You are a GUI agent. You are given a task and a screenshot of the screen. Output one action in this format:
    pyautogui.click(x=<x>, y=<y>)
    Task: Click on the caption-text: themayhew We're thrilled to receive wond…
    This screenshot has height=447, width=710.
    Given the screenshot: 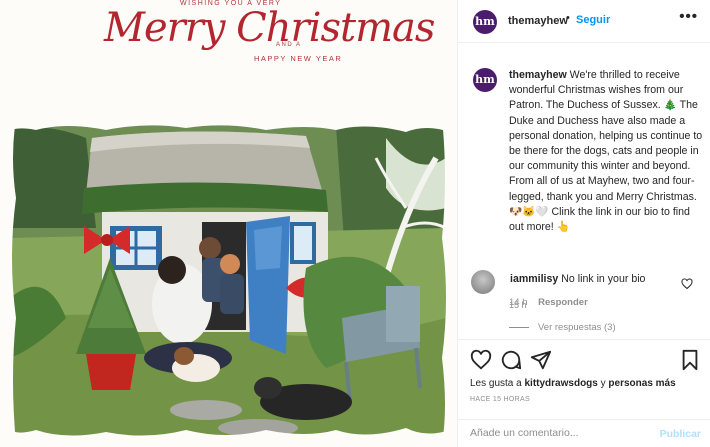 What is the action you would take?
    pyautogui.click(x=607, y=151)
    